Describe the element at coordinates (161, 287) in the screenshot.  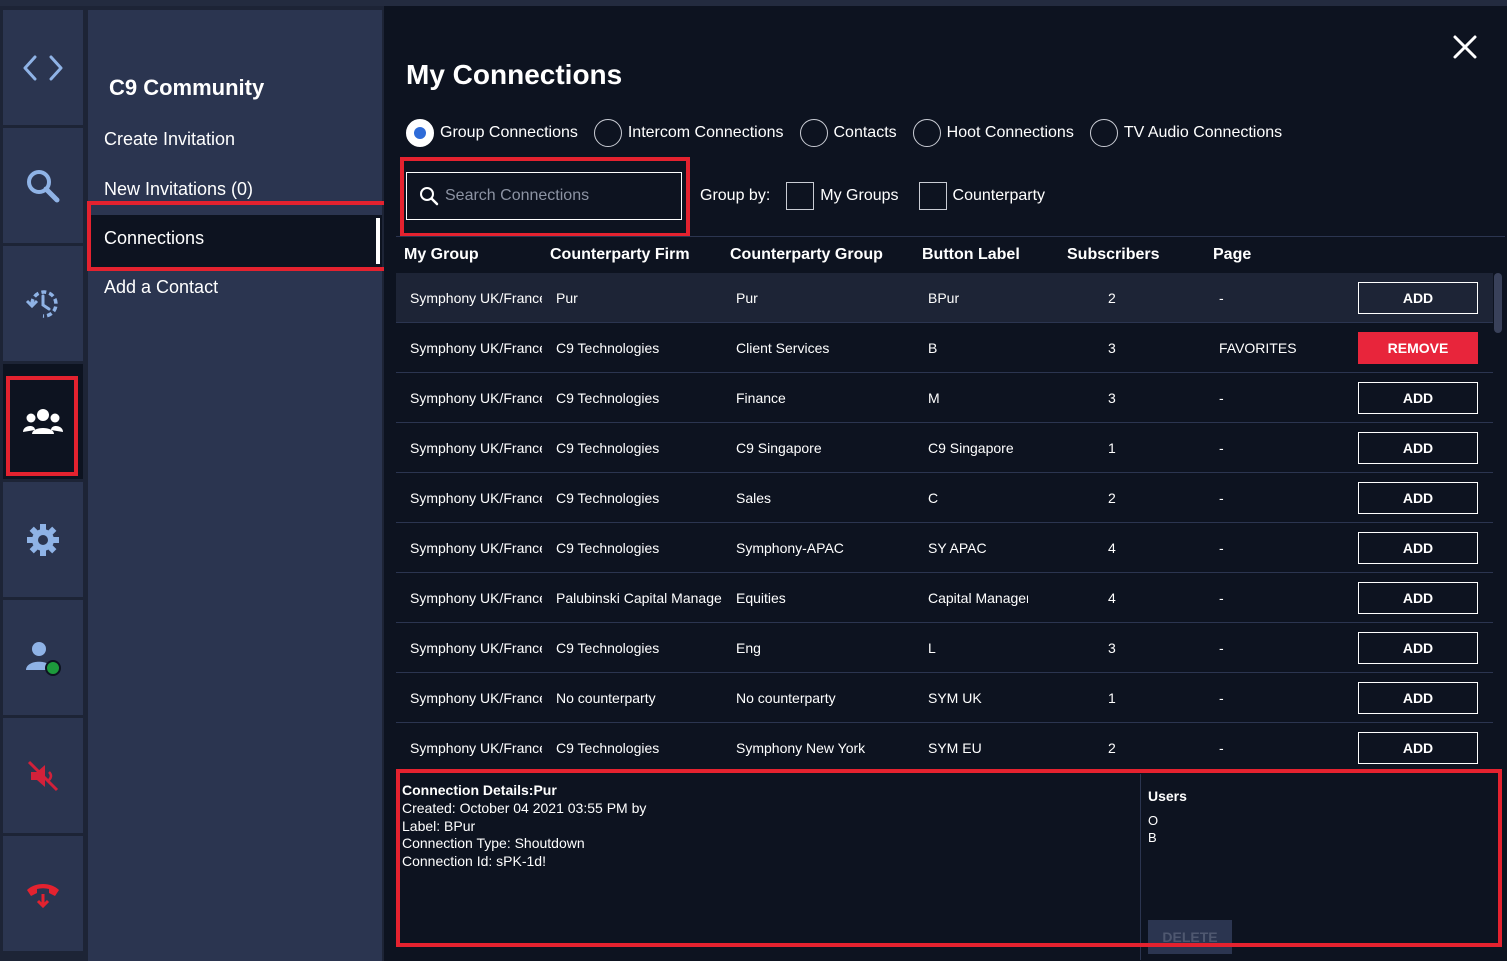
I see `subnav-item-add-contact: Add a Contact` at that location.